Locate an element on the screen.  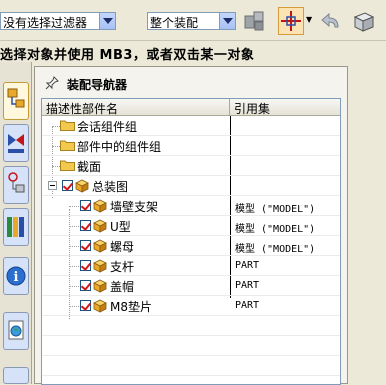
tree-node-rod: 支杆 PART is located at coordinates (191, 266).